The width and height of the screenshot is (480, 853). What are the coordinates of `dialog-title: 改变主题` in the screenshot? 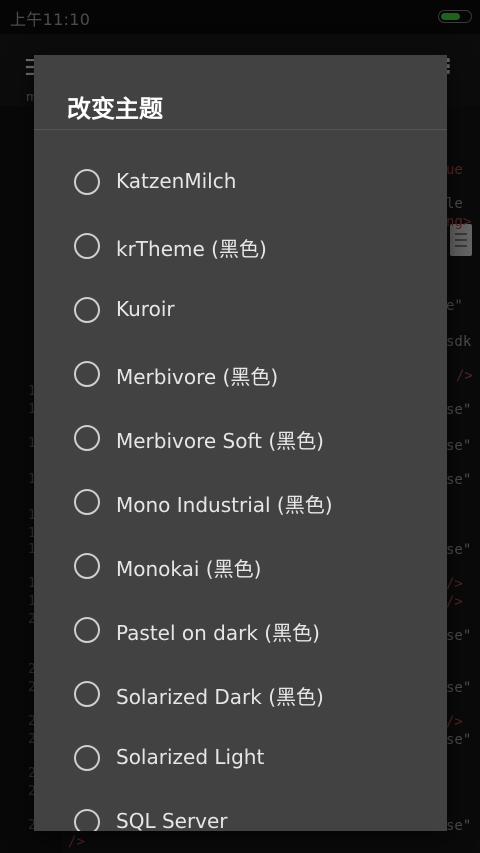 It's located at (115, 109).